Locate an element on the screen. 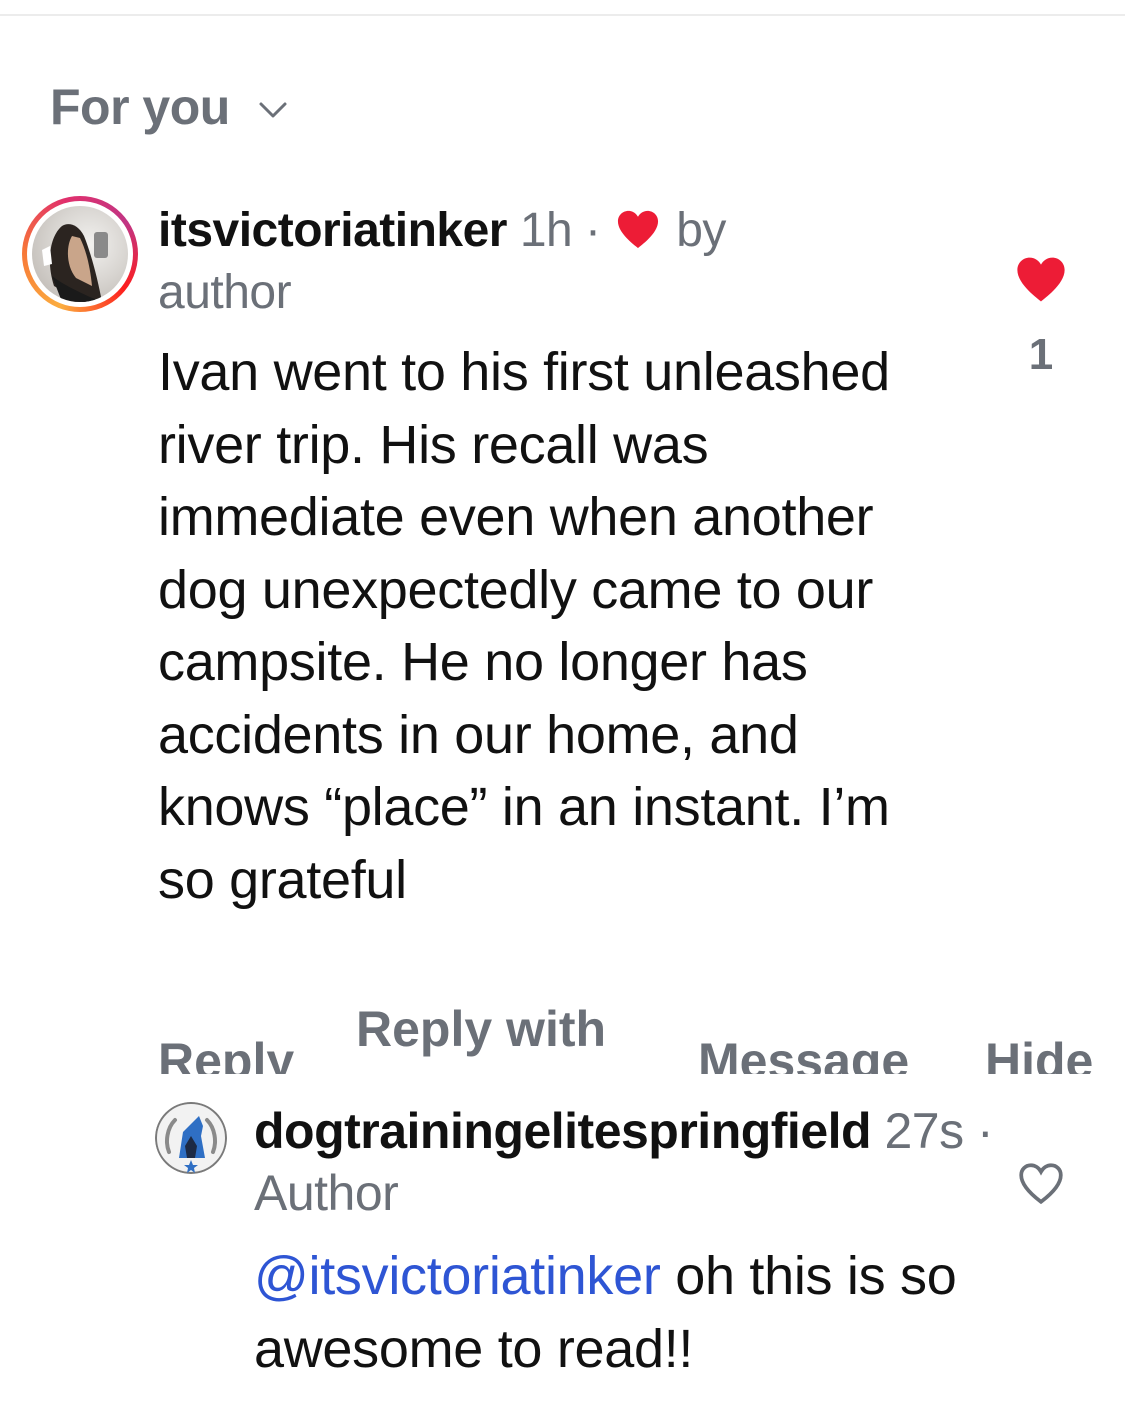 The width and height of the screenshot is (1125, 1406). mention-link: @itsvictoriatinker is located at coordinates (457, 1276).